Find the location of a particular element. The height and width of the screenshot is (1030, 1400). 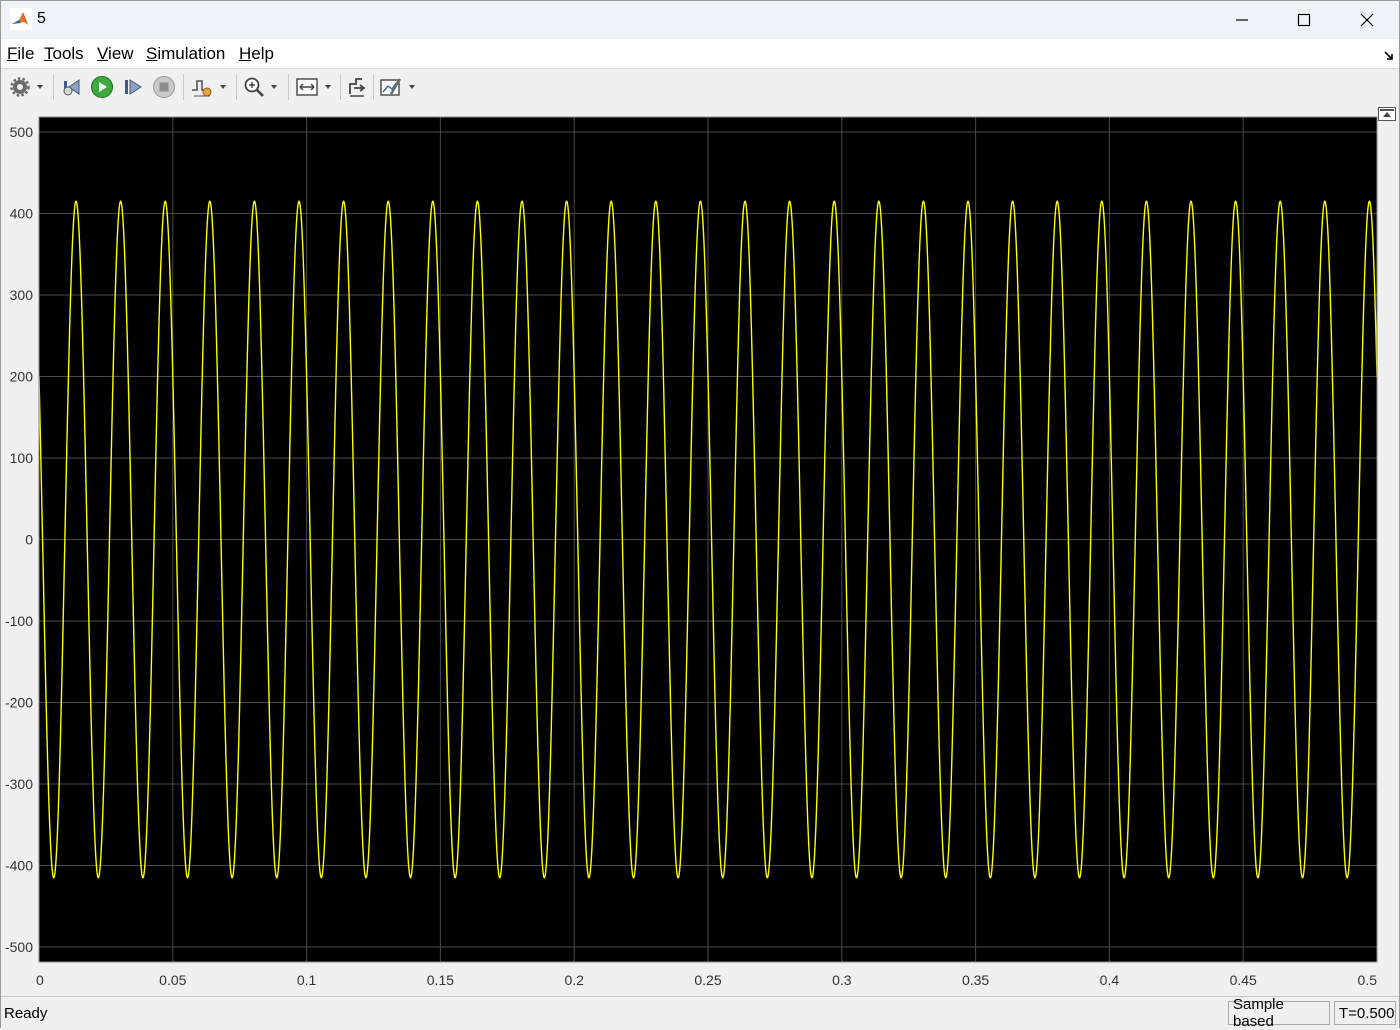

step-back-icon is located at coordinates (71, 87).